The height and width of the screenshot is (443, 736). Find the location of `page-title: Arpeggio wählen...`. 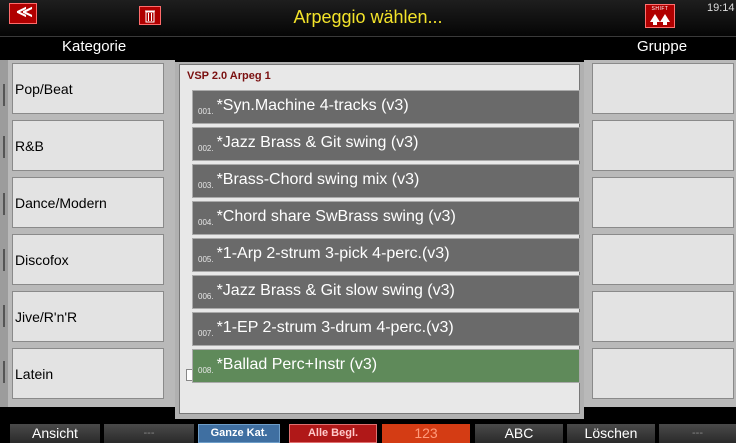

page-title: Arpeggio wählen... is located at coordinates (368, 17).